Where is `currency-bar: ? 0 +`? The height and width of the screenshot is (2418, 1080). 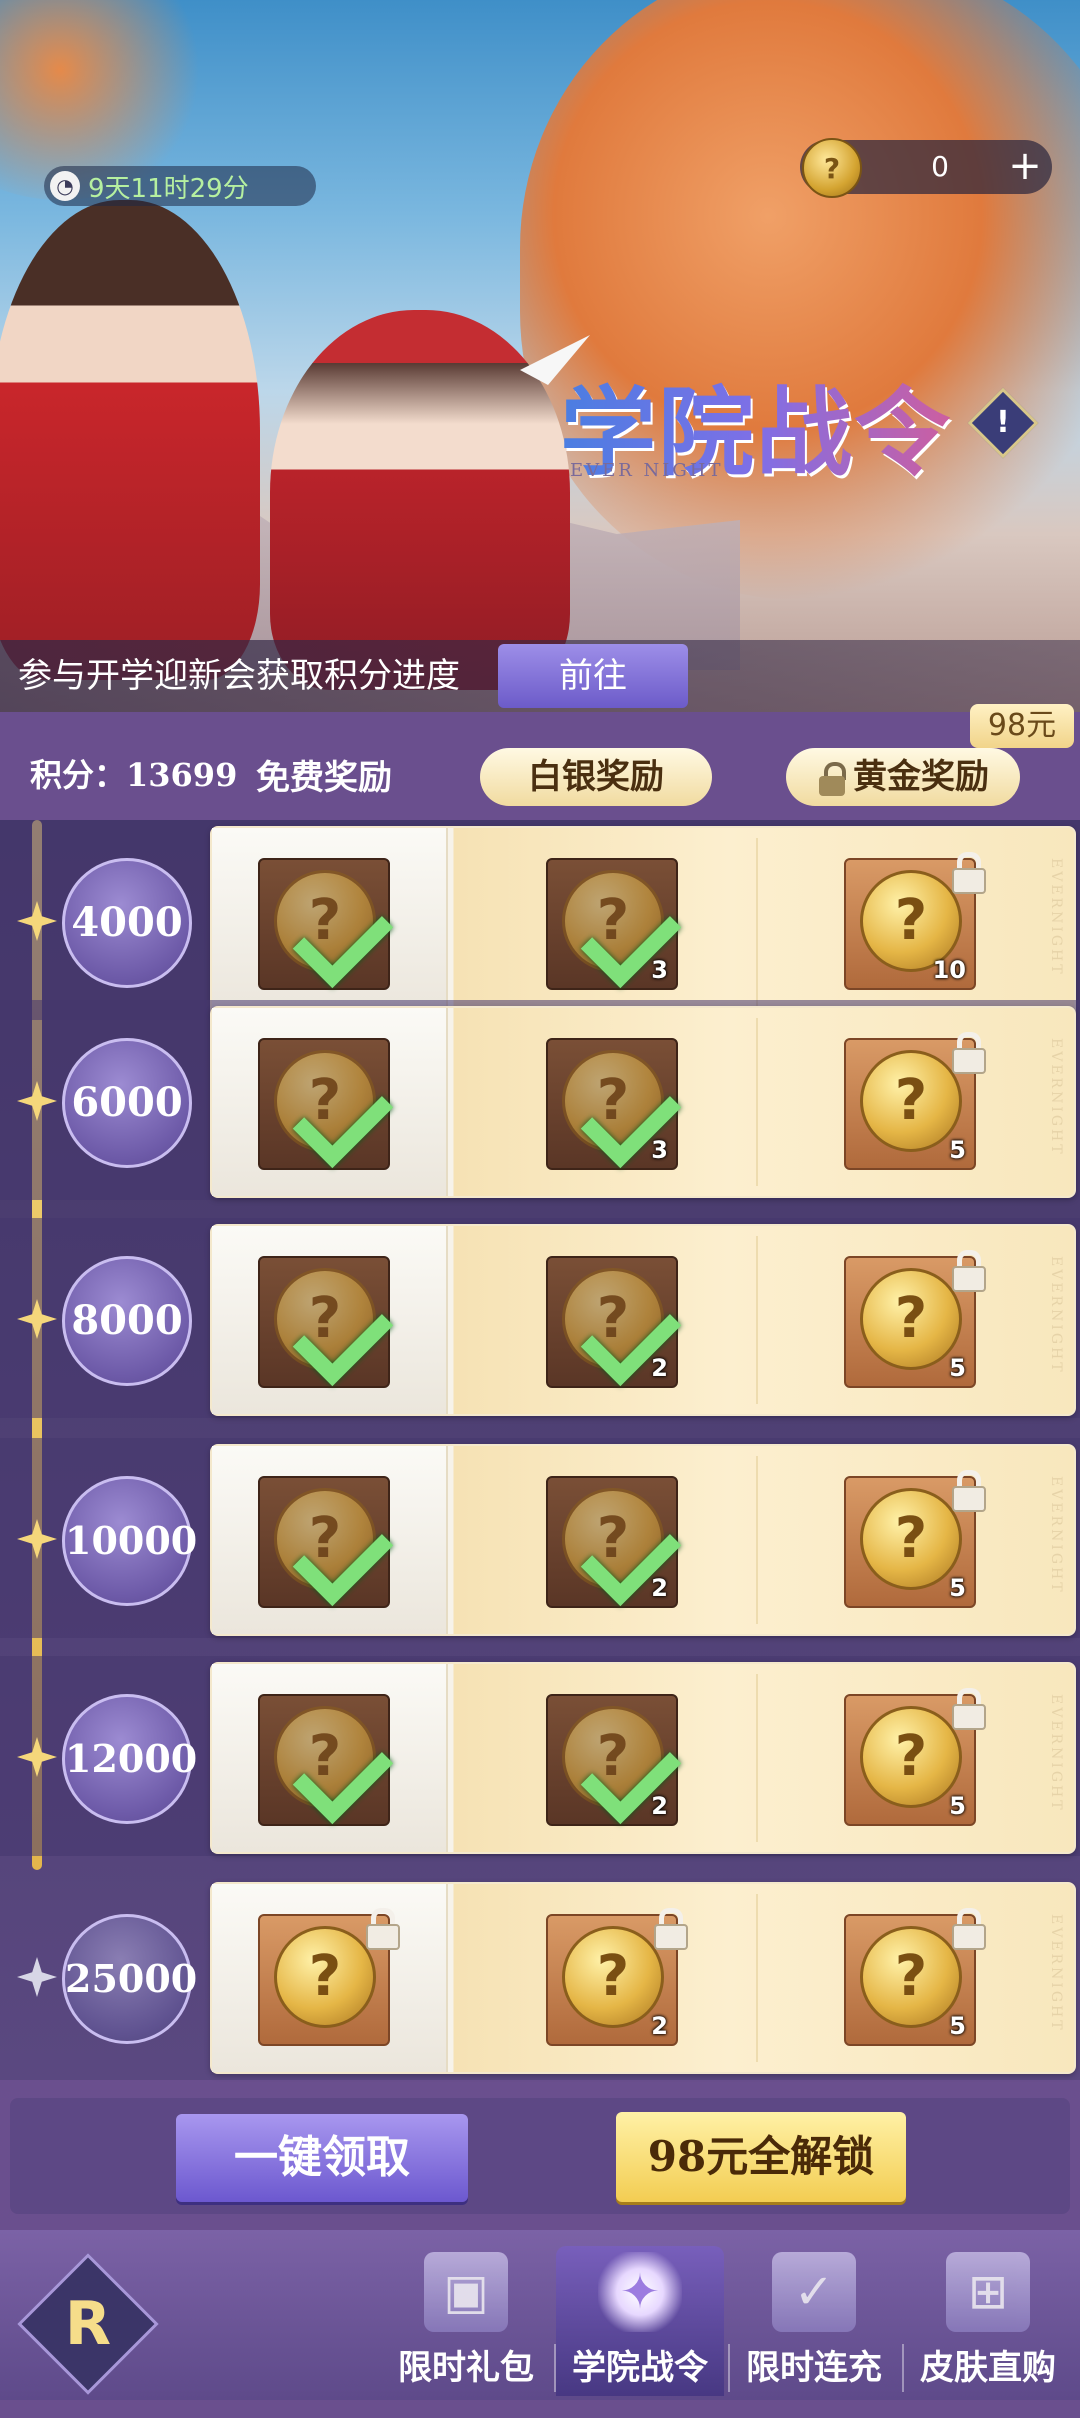
currency-bar: ? 0 + is located at coordinates (926, 168).